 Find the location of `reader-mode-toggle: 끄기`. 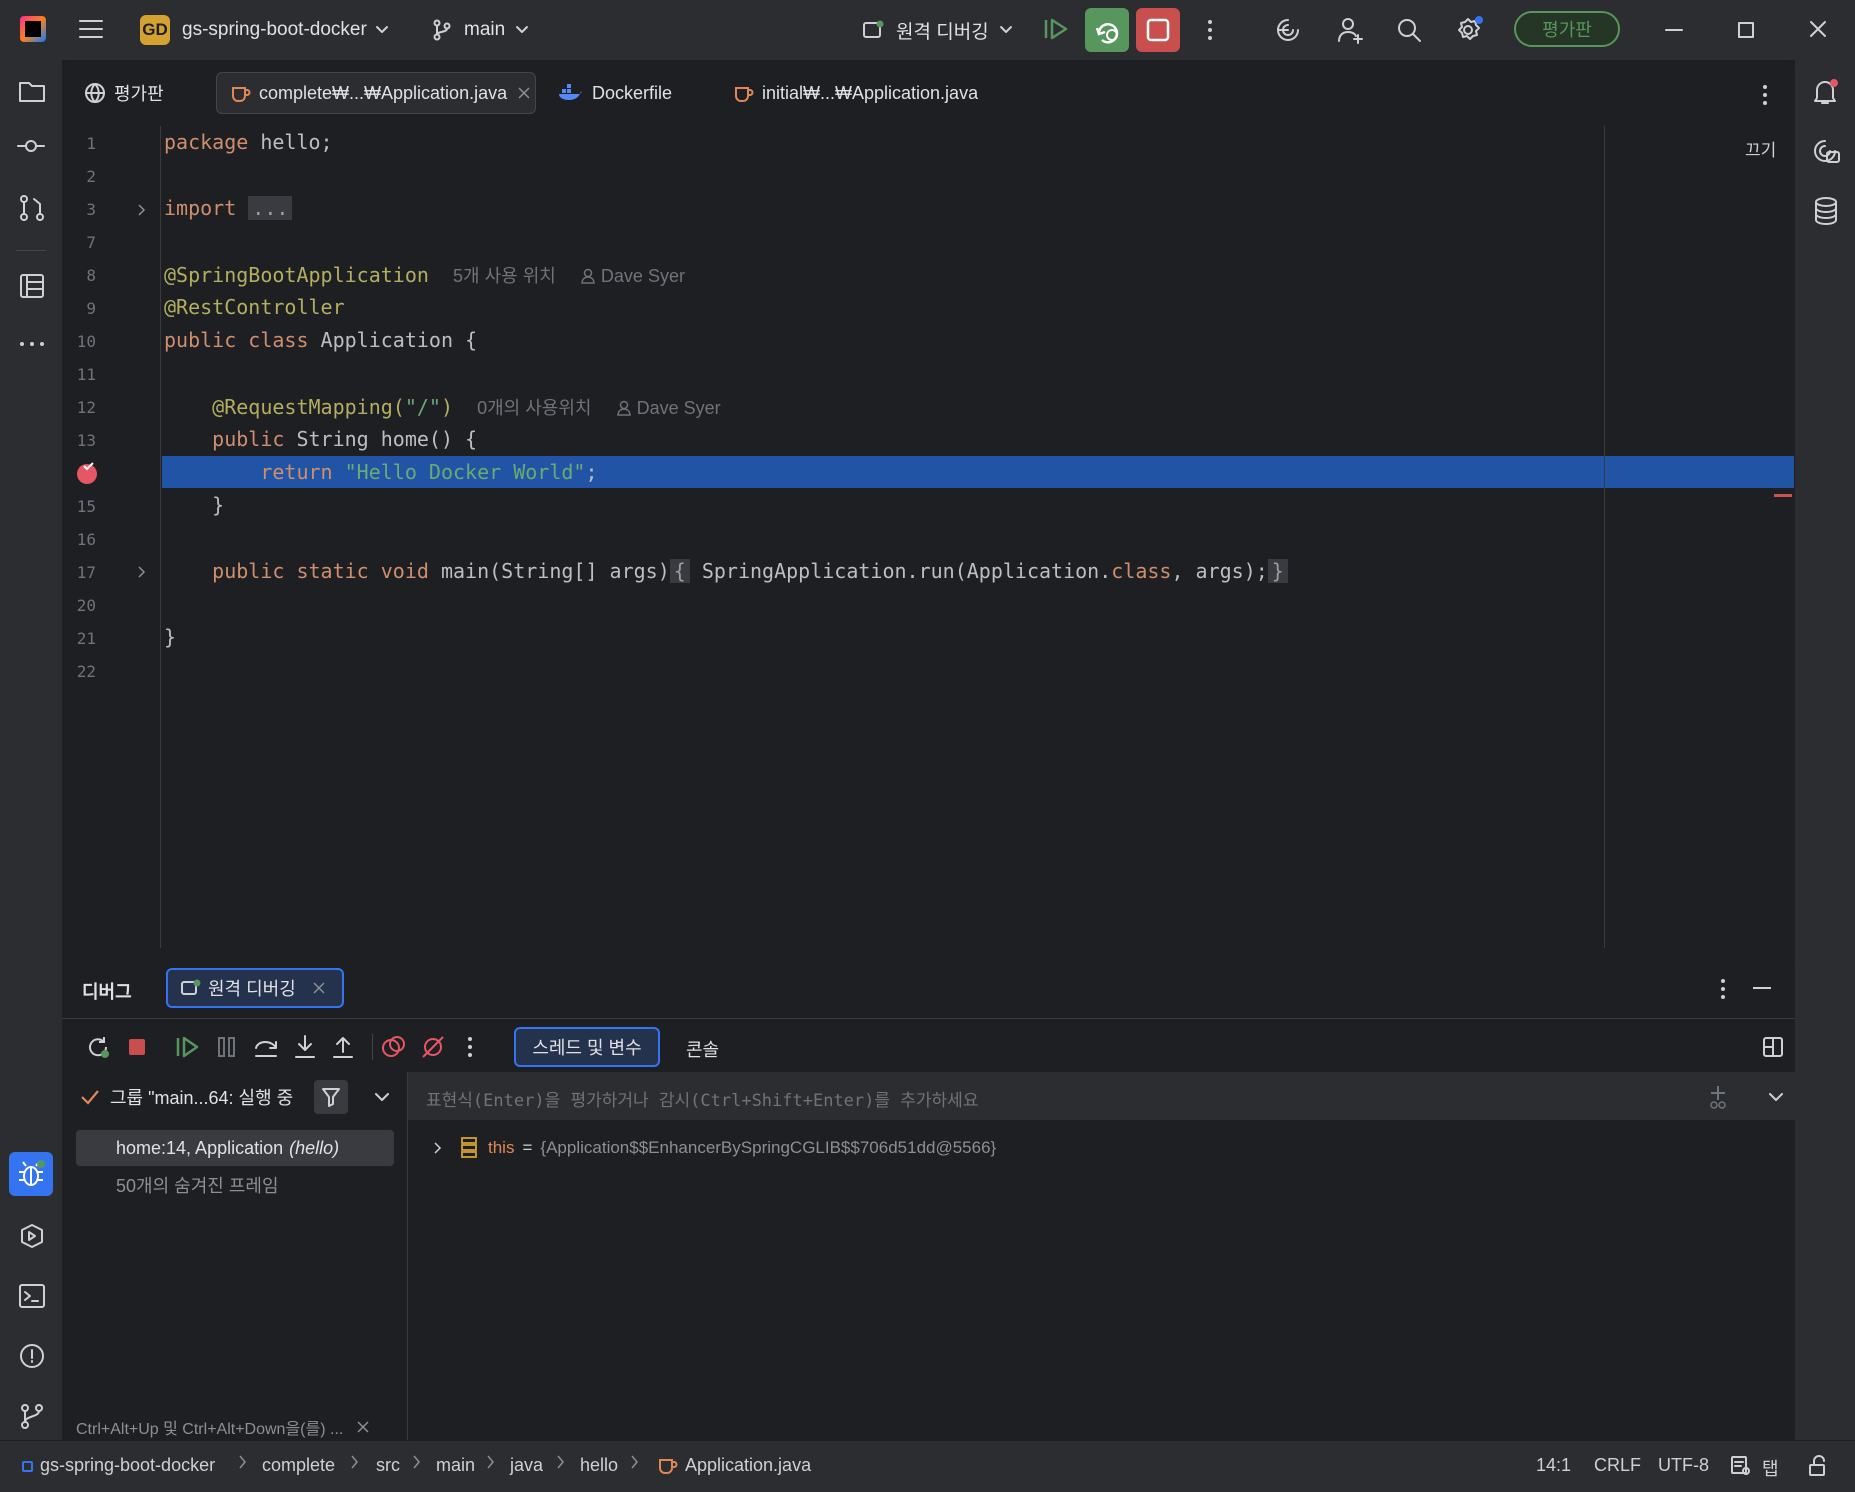

reader-mode-toggle: 끄기 is located at coordinates (1760, 148).